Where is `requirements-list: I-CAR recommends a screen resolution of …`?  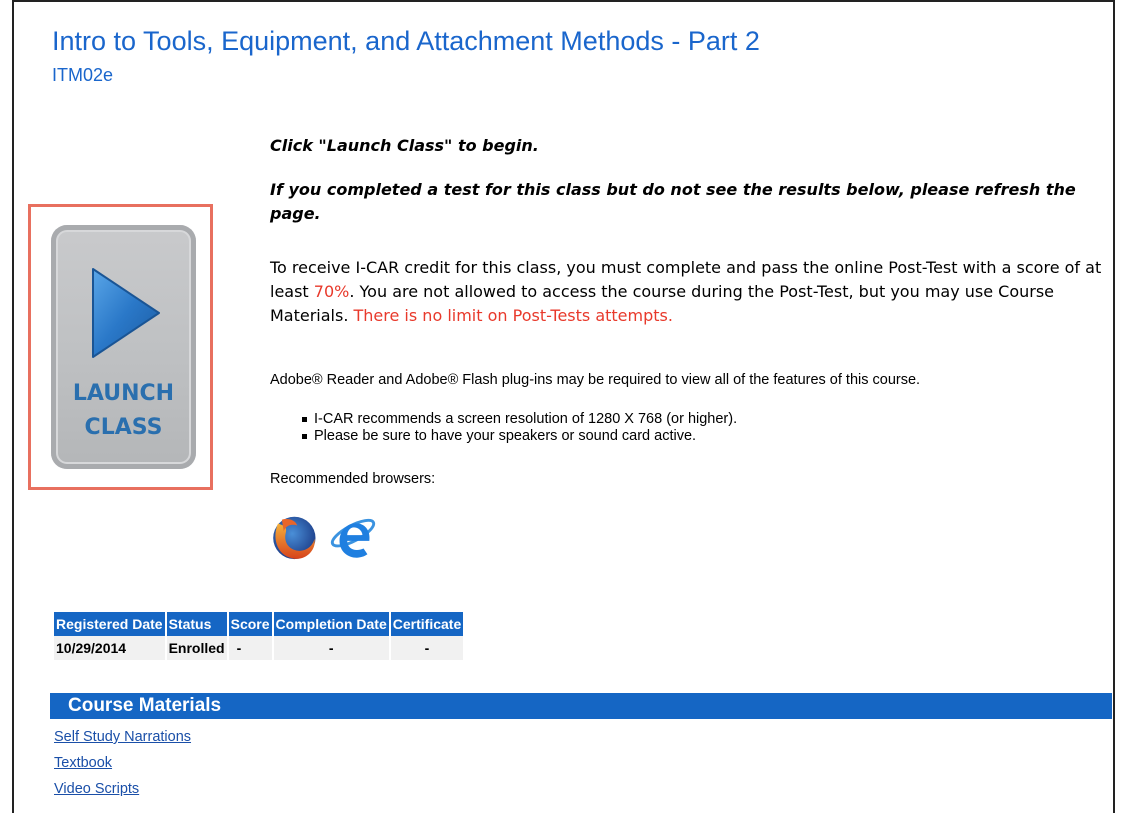 requirements-list: I-CAR recommends a screen resolution of … is located at coordinates (518, 428).